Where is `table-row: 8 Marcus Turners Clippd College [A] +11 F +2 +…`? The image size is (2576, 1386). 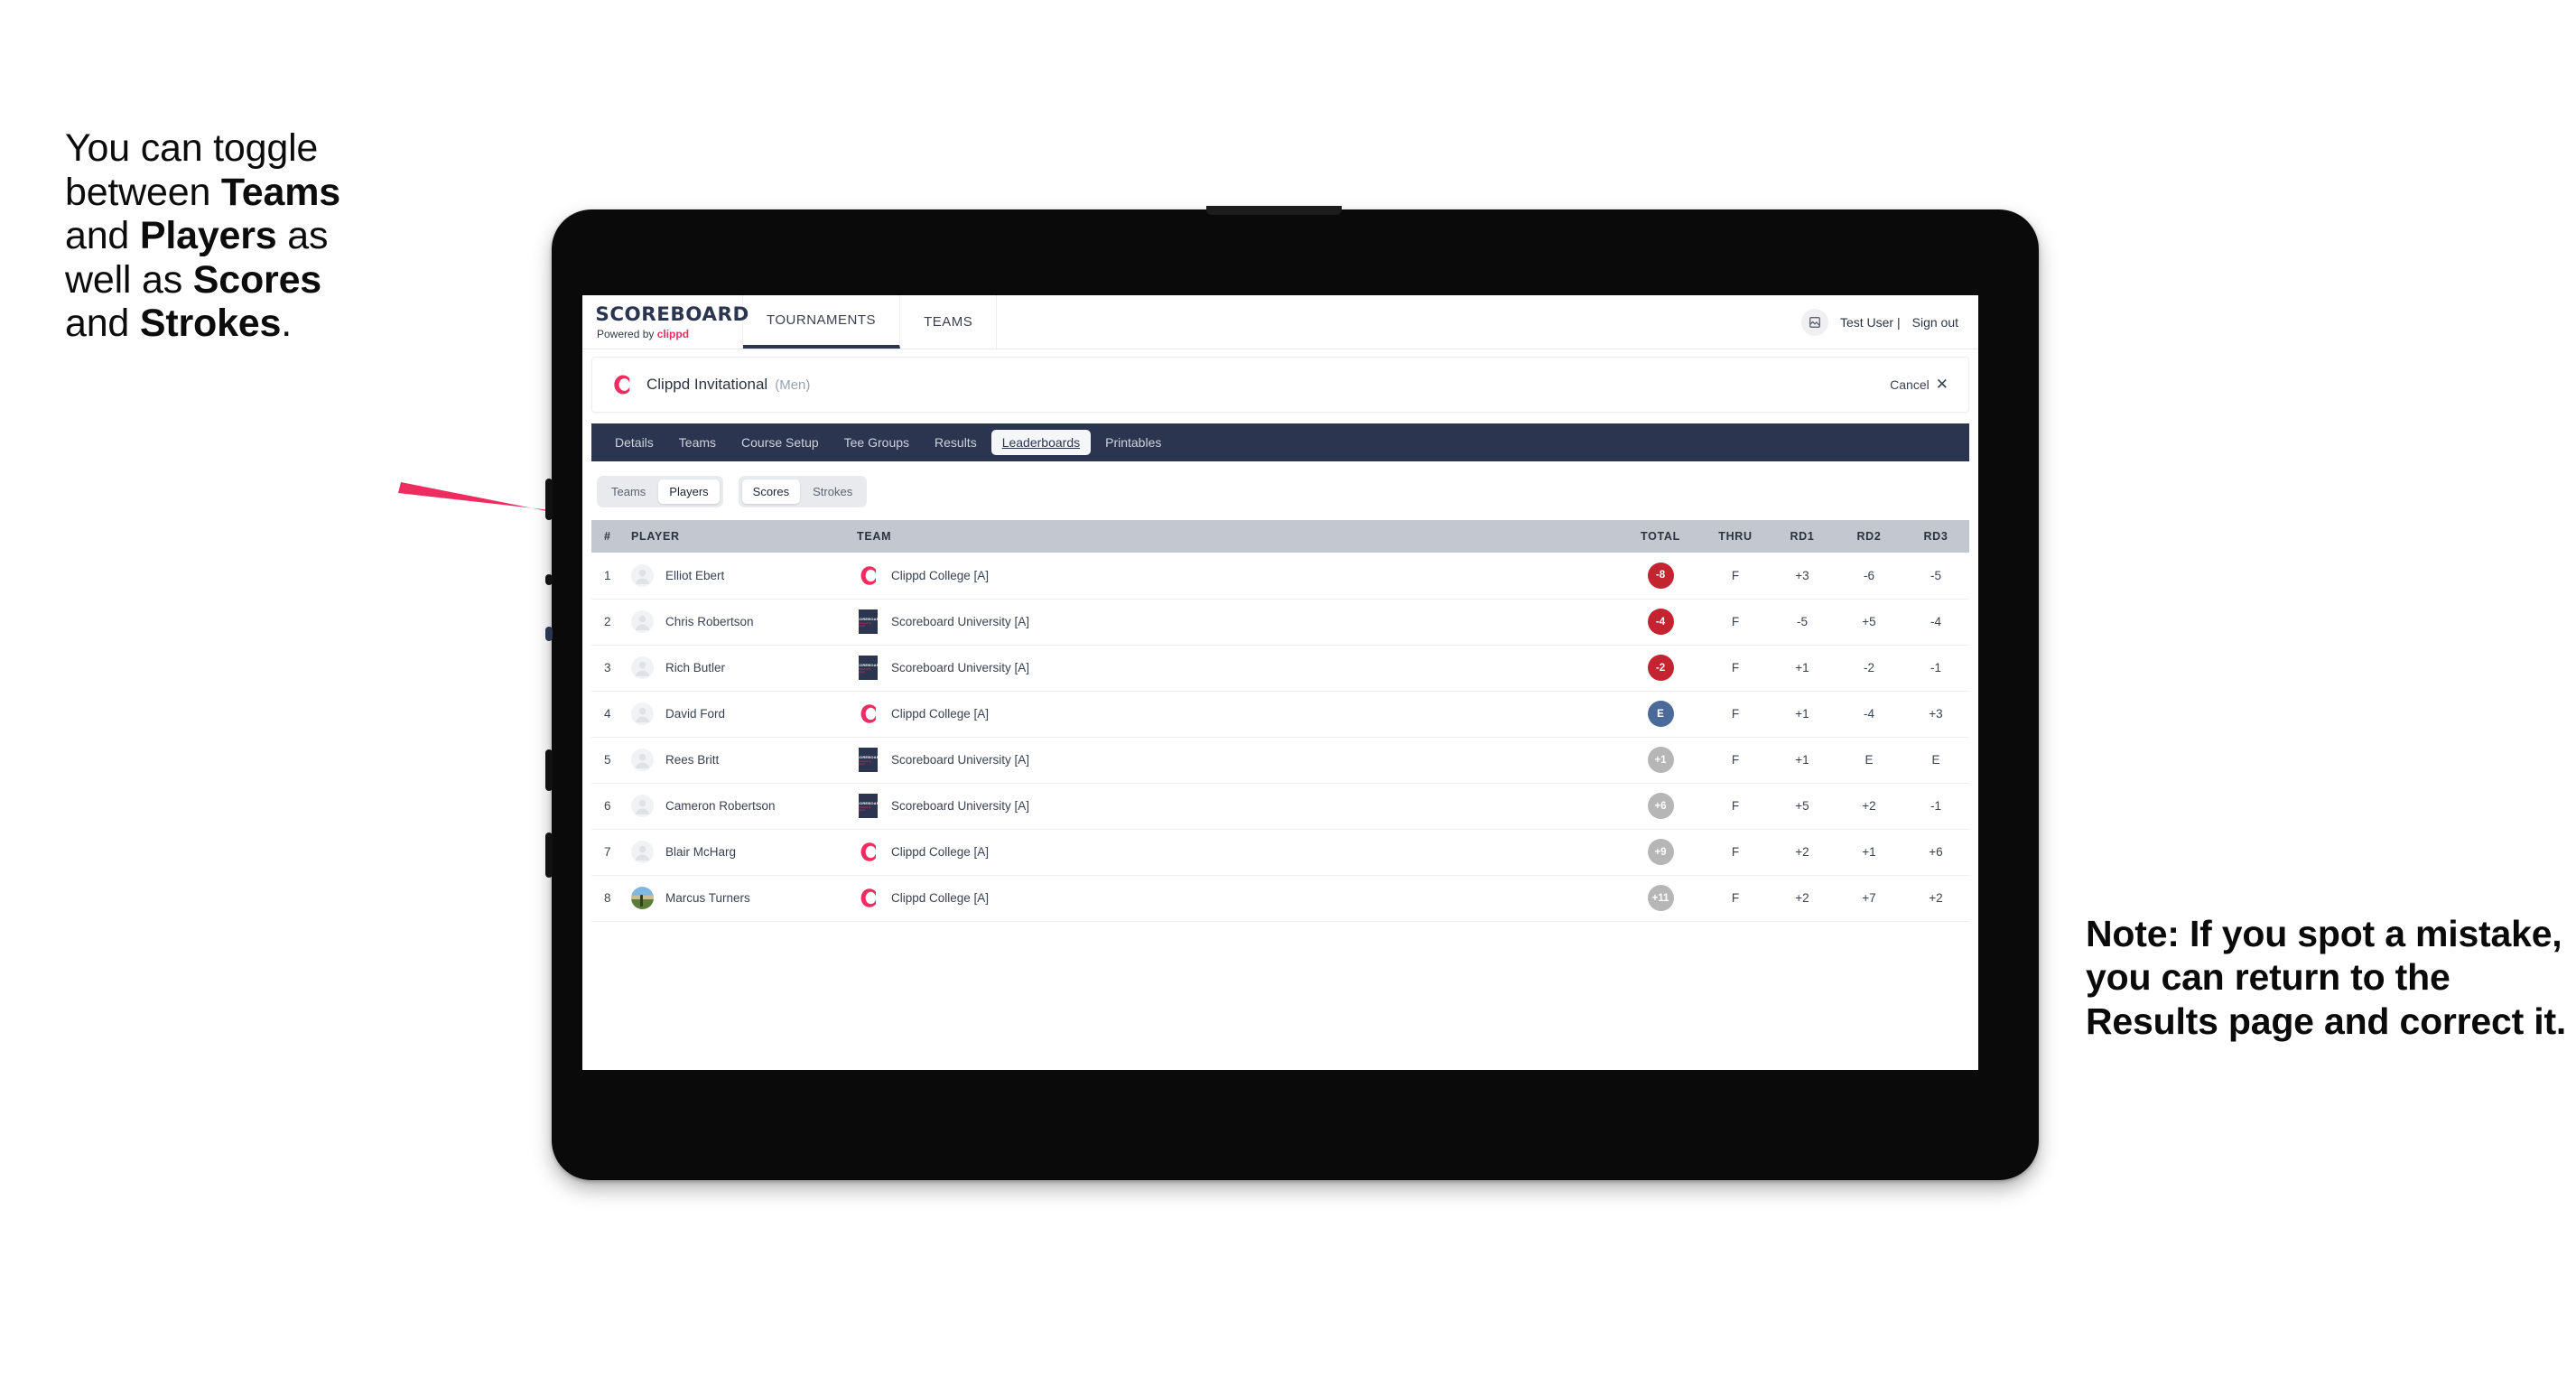 table-row: 8 Marcus Turners Clippd College [A] +11 F +2 +… is located at coordinates (1280, 898).